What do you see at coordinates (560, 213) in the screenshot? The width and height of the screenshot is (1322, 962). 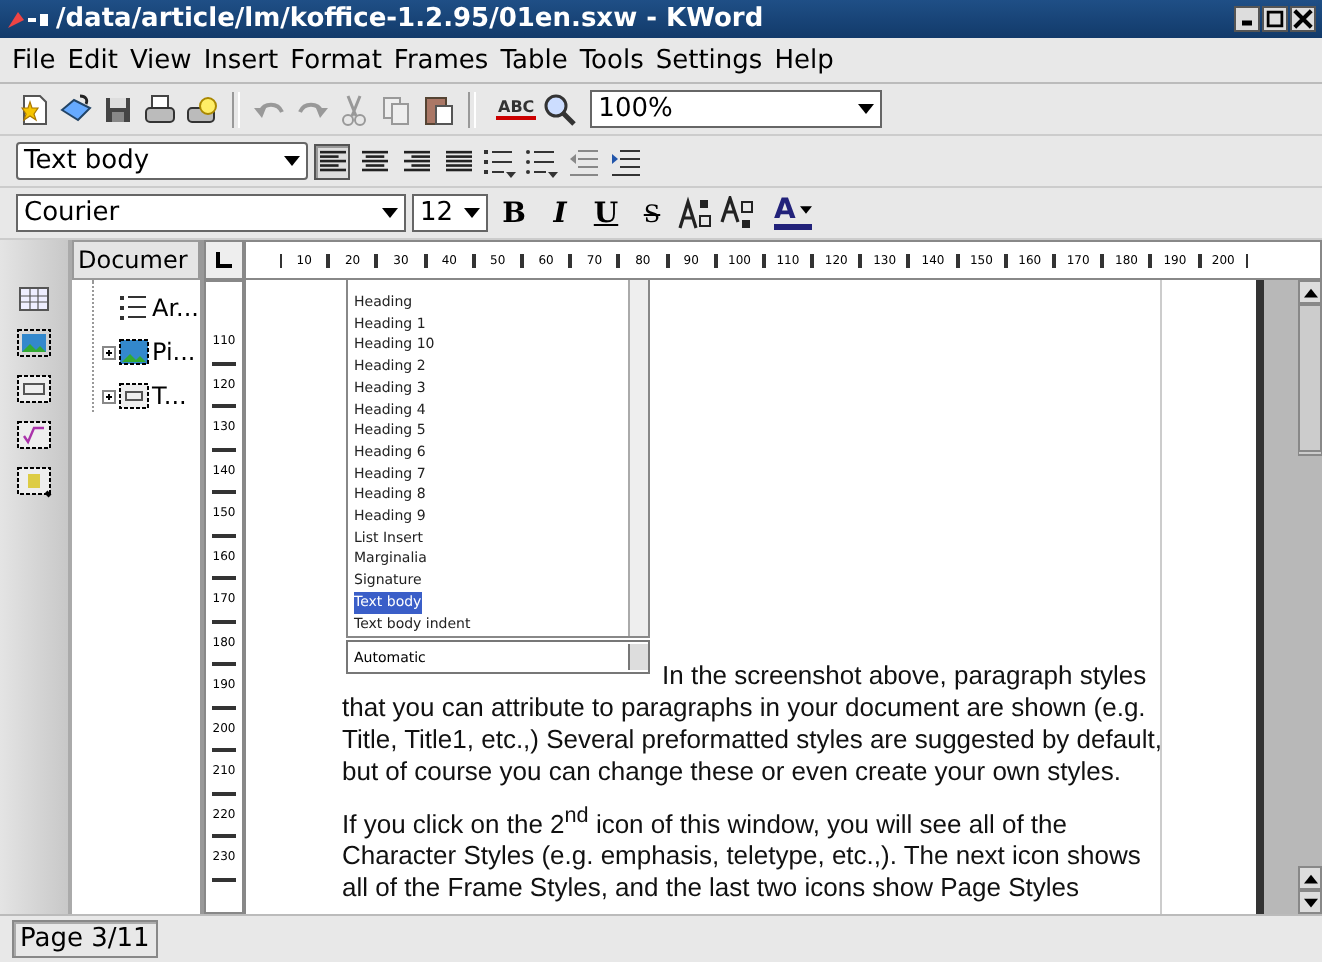 I see `italic-button: I` at bounding box center [560, 213].